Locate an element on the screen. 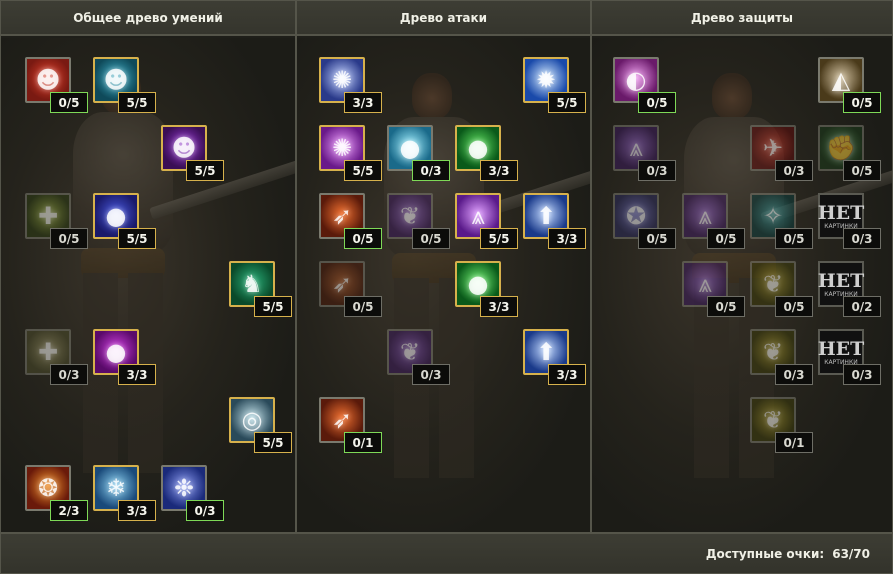 The width and height of the screenshot is (893, 574). panel-title: Древо атаки is located at coordinates (443, 18).